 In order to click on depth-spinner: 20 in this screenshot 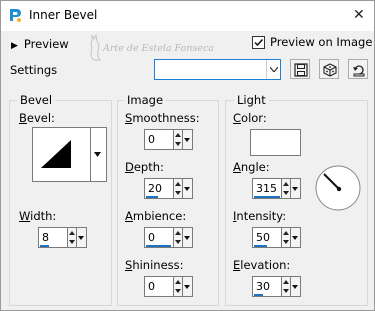, I will do `click(168, 188)`.